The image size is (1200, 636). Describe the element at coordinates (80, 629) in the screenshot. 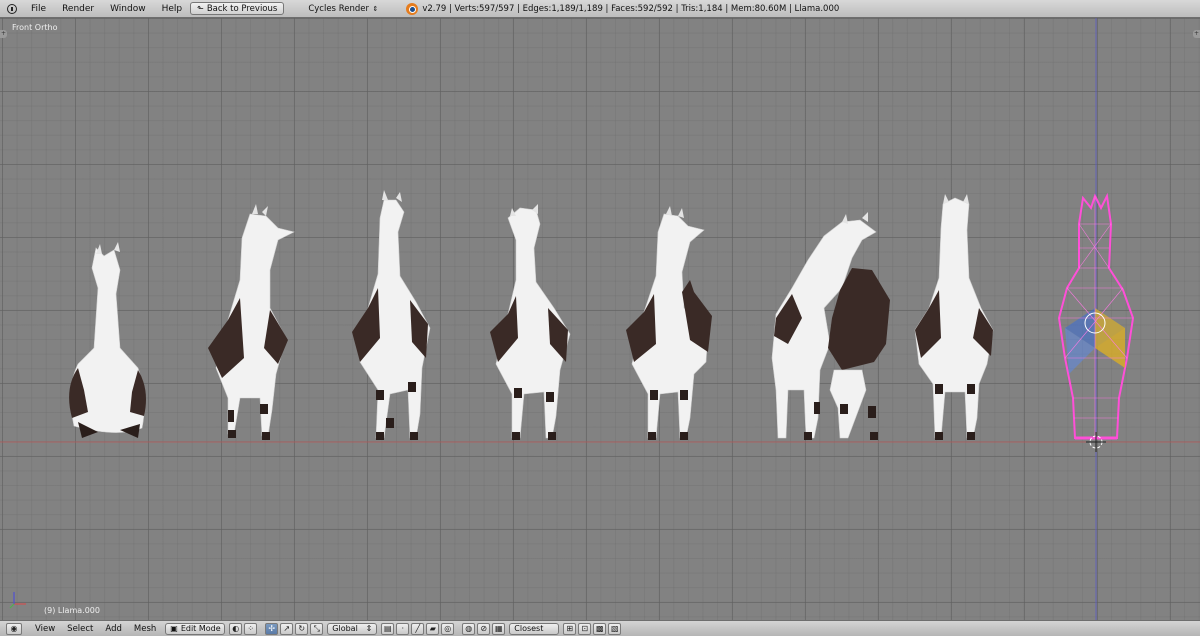

I see `menu-select: Select` at that location.